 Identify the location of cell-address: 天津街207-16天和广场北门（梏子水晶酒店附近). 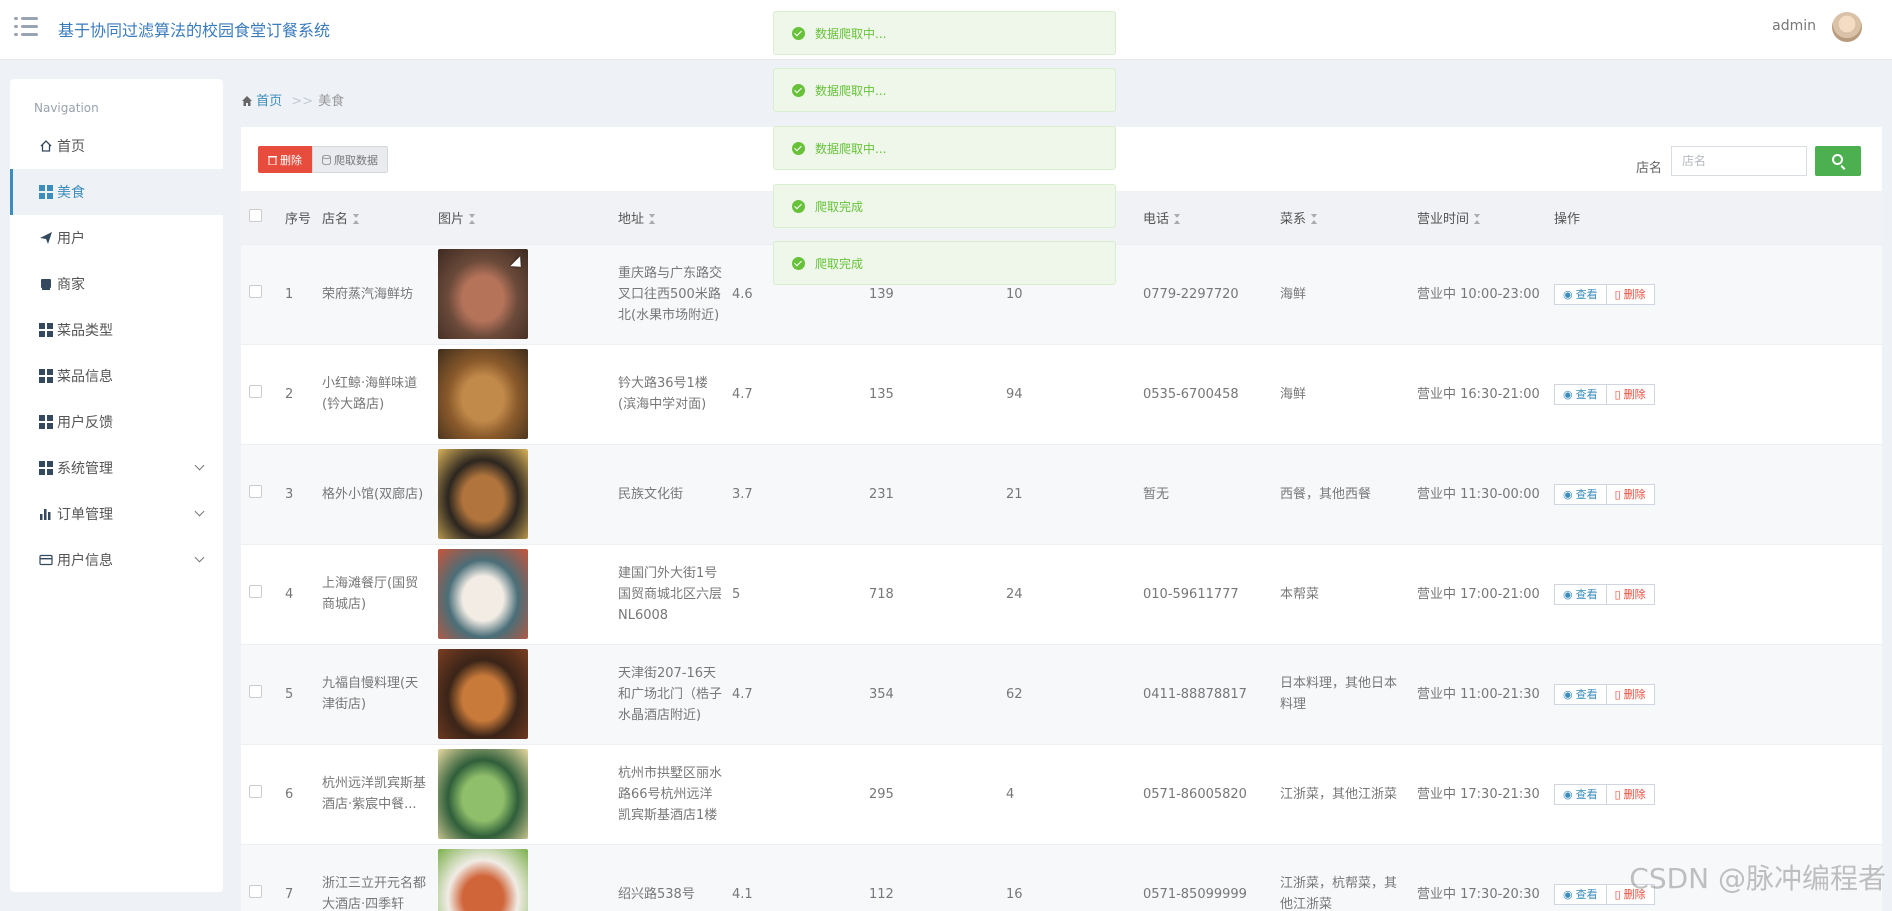
(667, 693).